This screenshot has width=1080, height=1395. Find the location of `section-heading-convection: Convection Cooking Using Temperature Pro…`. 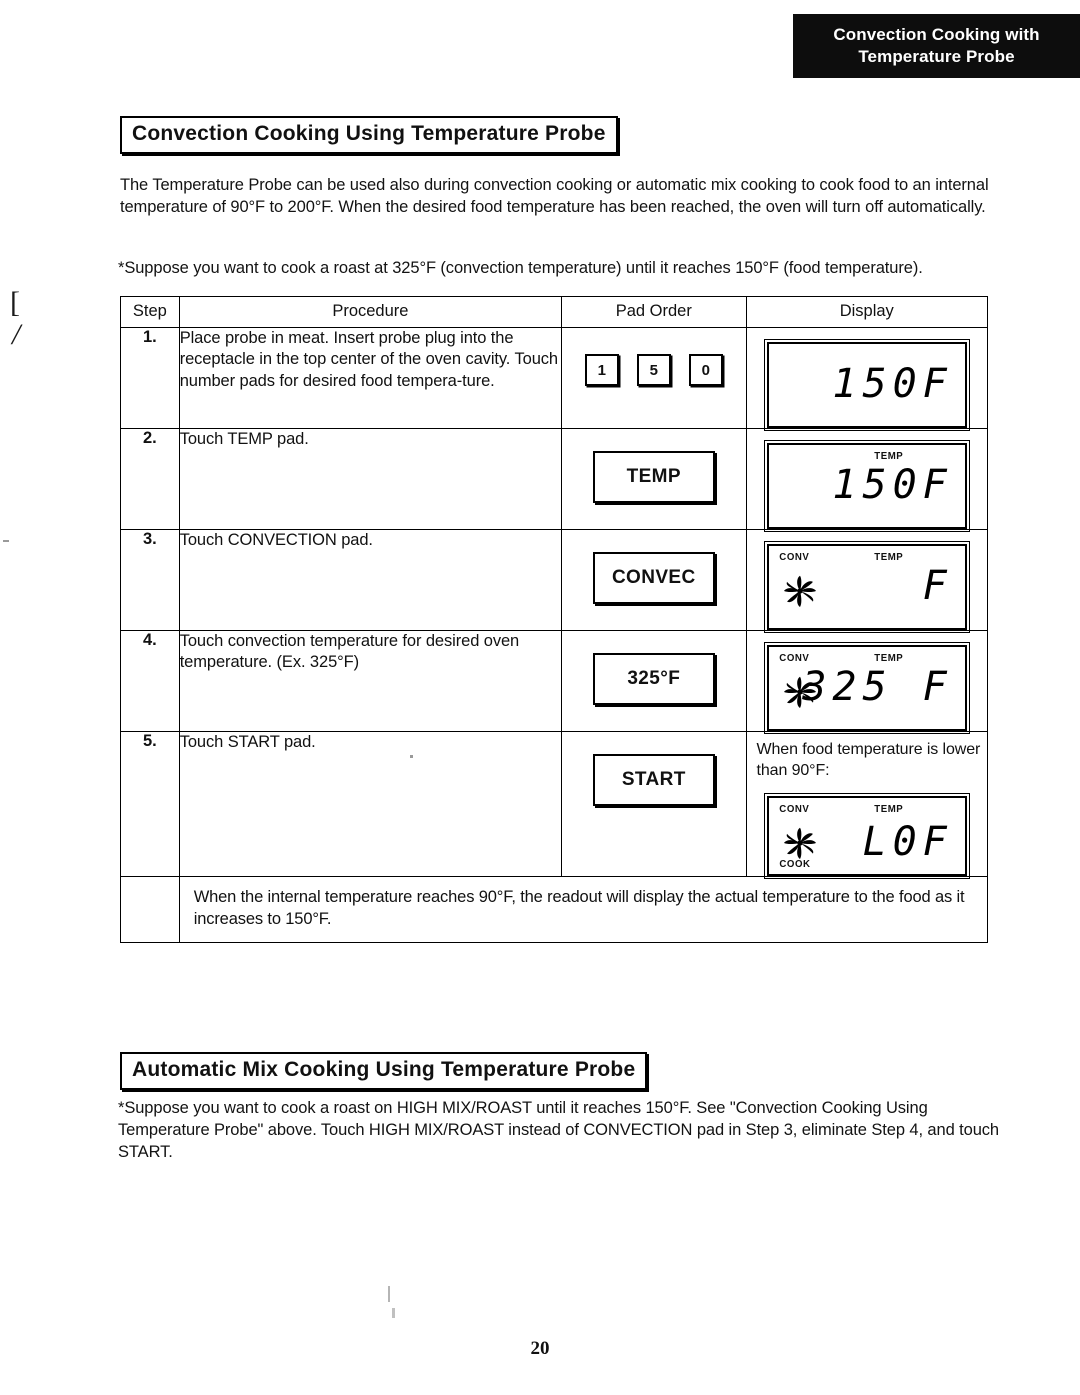

section-heading-convection: Convection Cooking Using Temperature Pro… is located at coordinates (369, 135).